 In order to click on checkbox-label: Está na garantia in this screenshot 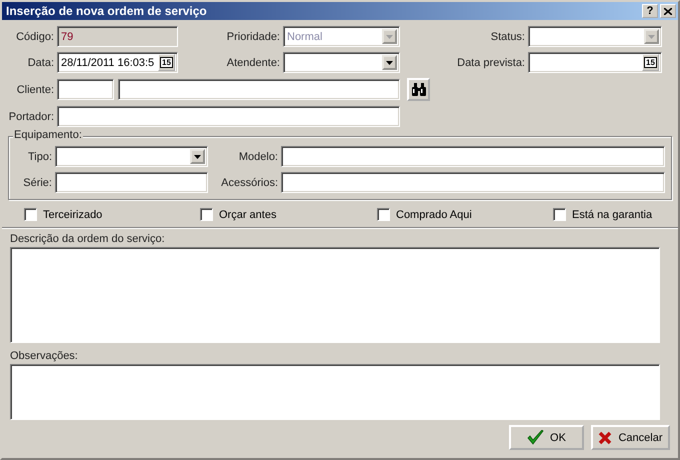, I will do `click(612, 214)`.